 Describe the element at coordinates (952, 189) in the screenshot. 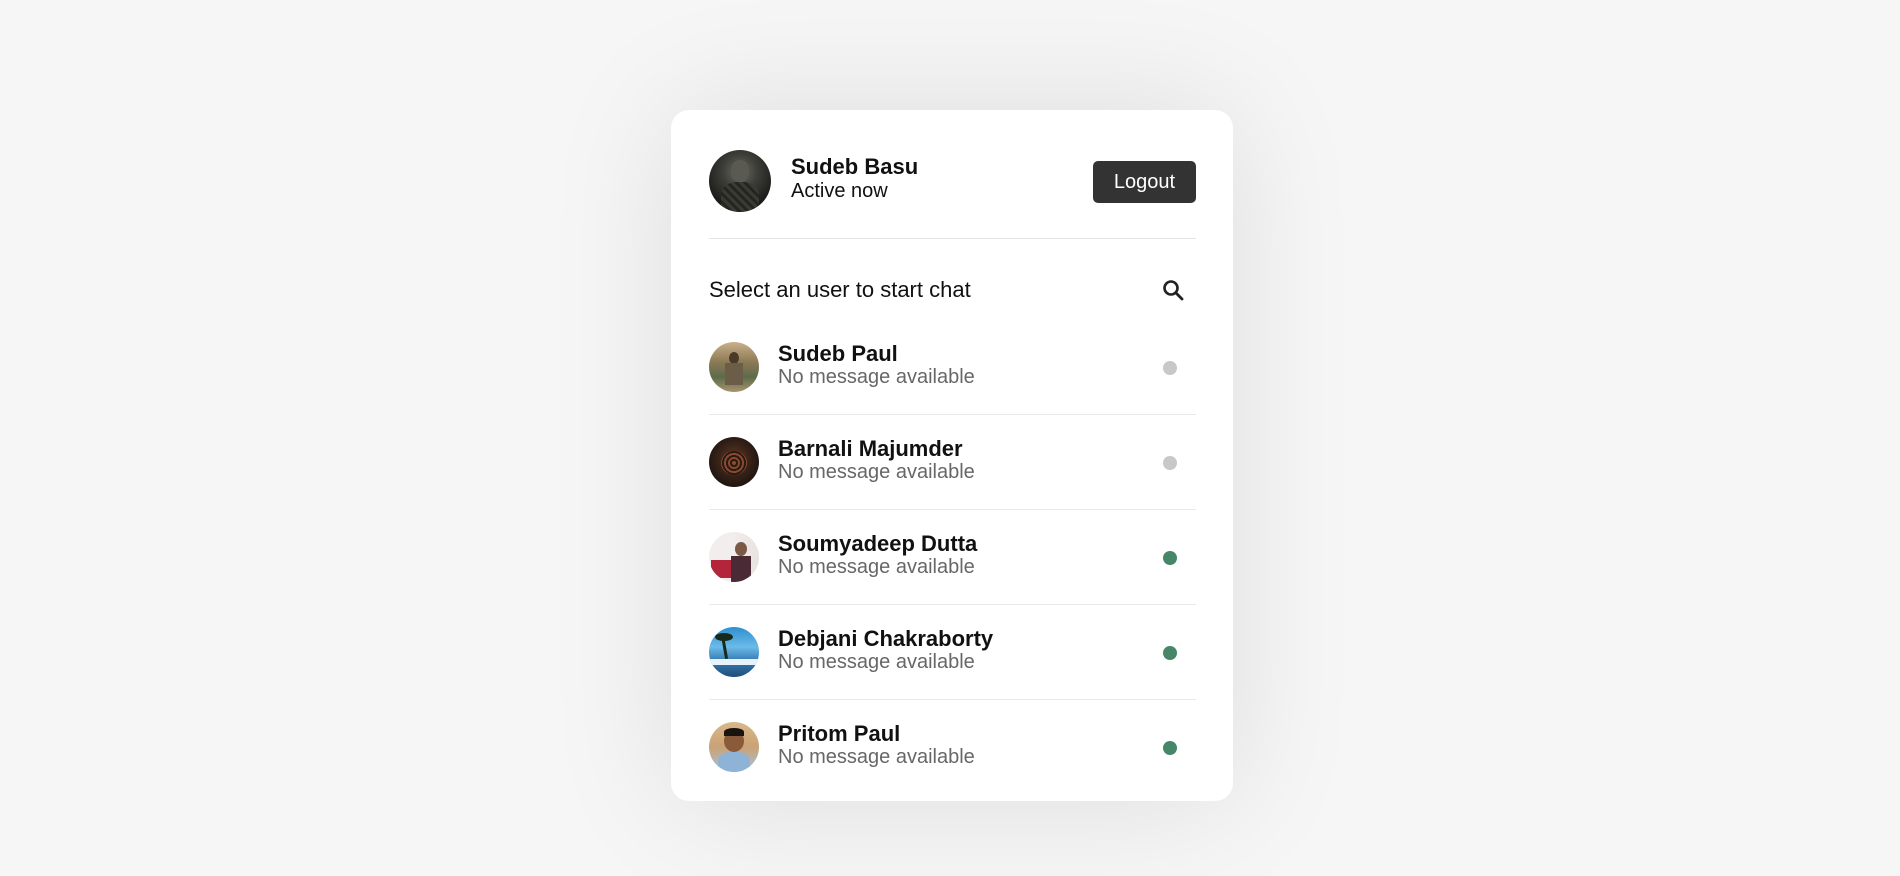

I see `profile-header: Sudeb Basu Active now Logout` at that location.